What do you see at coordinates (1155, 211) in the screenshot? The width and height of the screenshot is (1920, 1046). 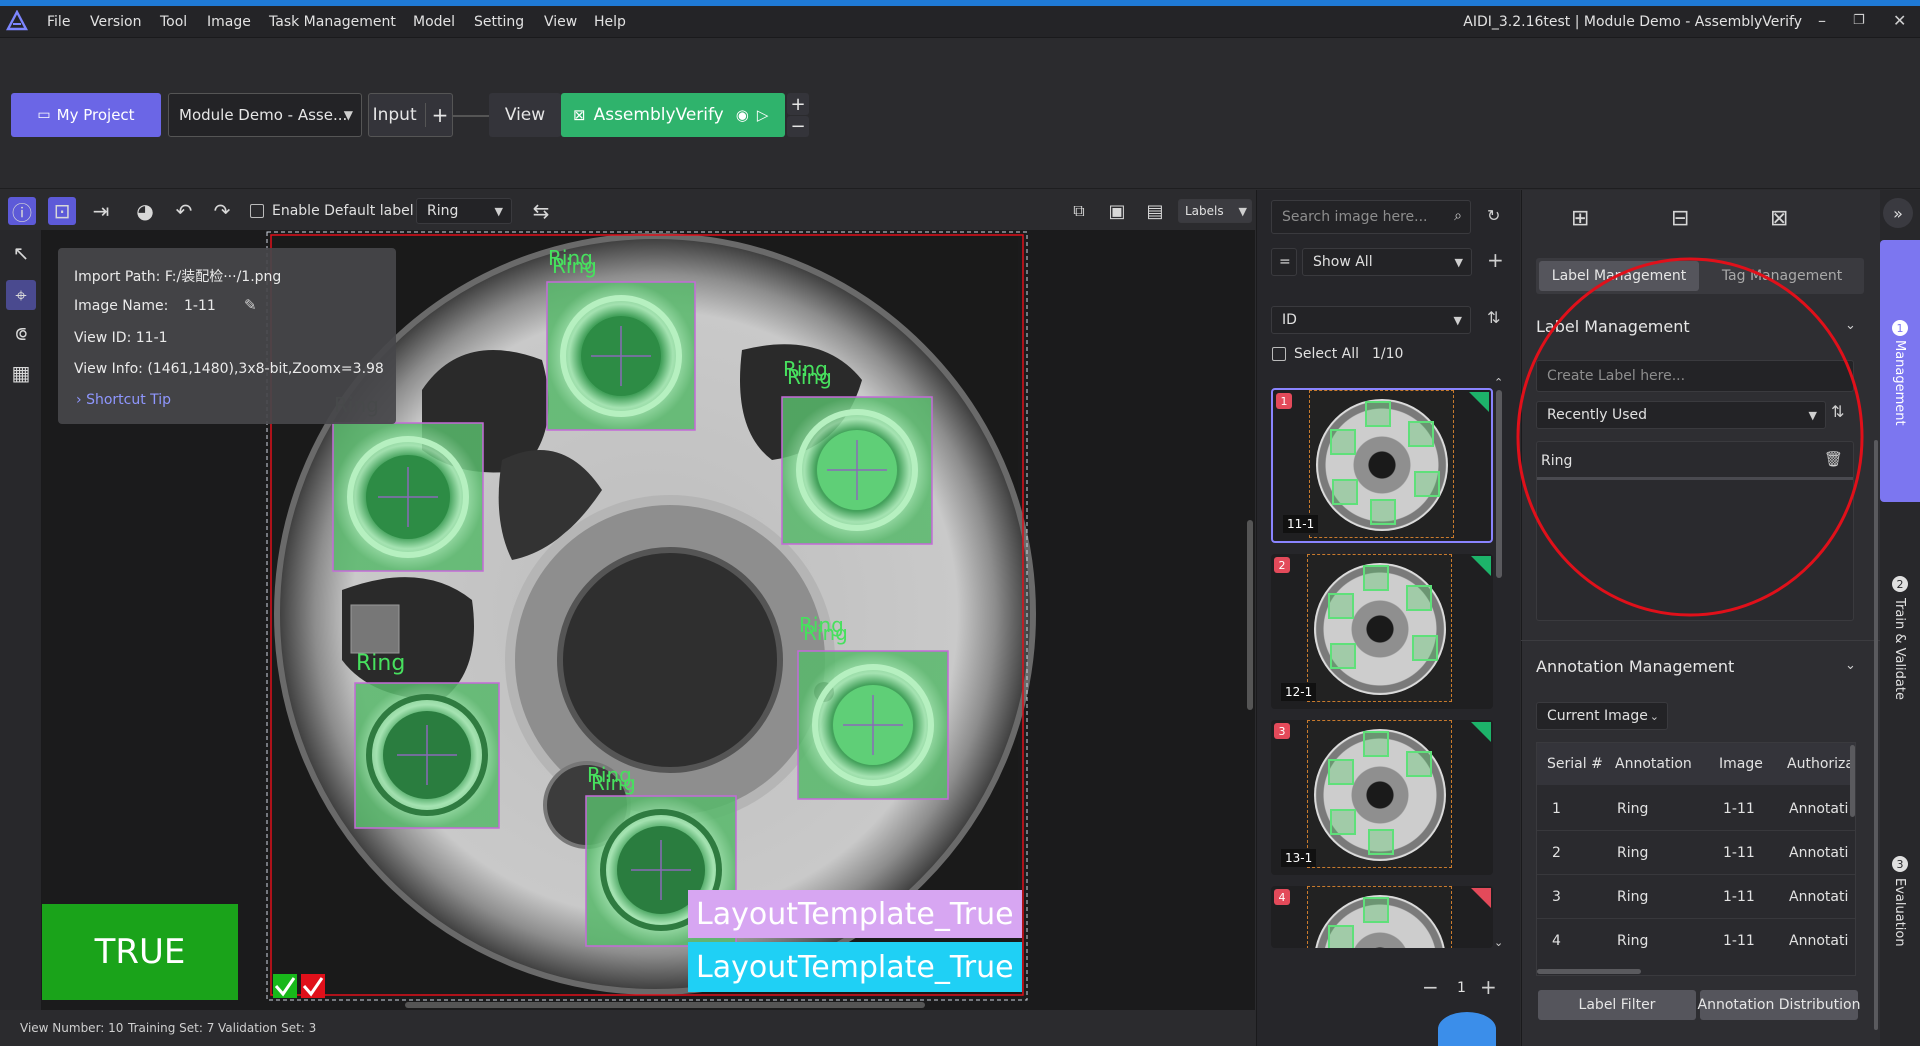 I see `save-as-icon: ▤` at bounding box center [1155, 211].